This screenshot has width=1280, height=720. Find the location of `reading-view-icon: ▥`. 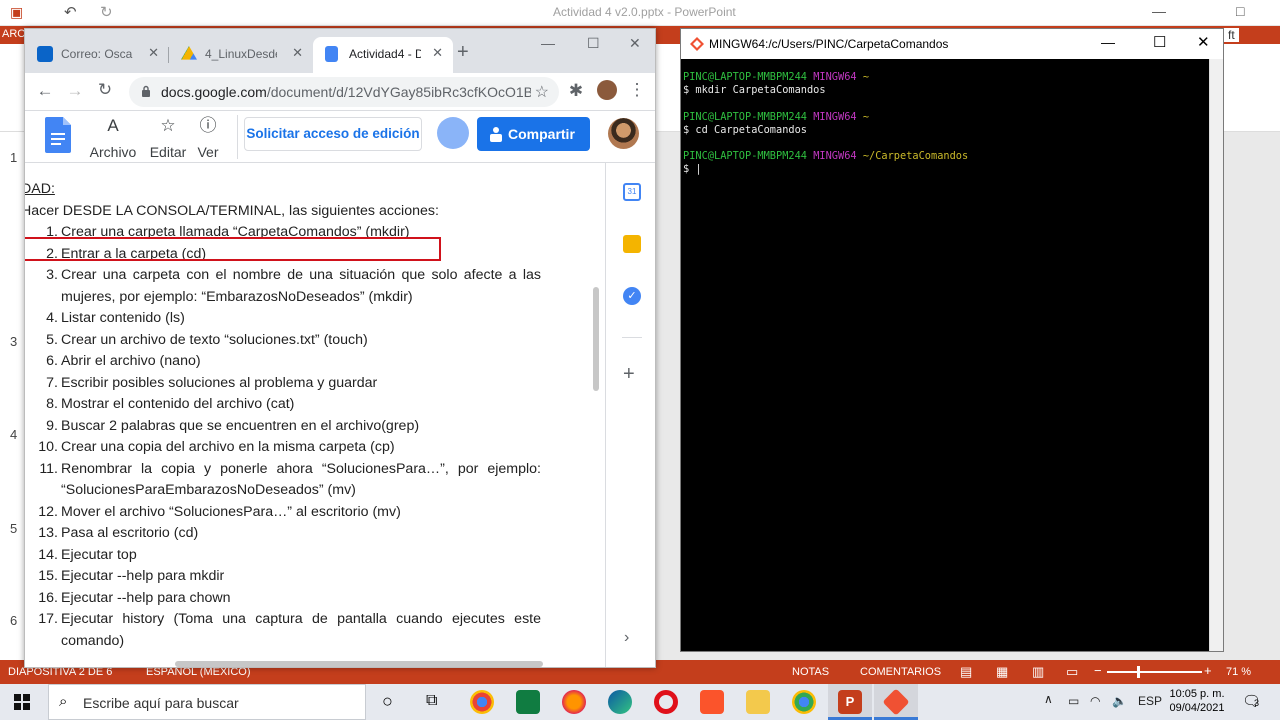

reading-view-icon: ▥ is located at coordinates (1038, 672).